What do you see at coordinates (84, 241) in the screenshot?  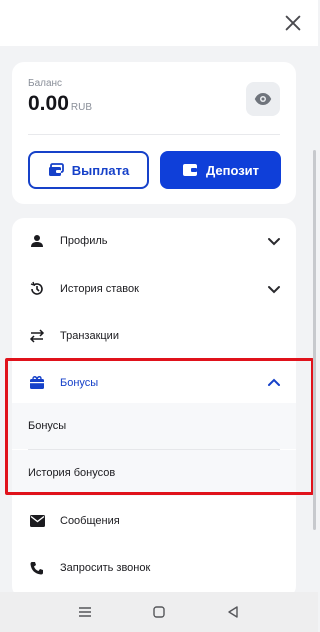 I see `menu-item-label: Профиль` at bounding box center [84, 241].